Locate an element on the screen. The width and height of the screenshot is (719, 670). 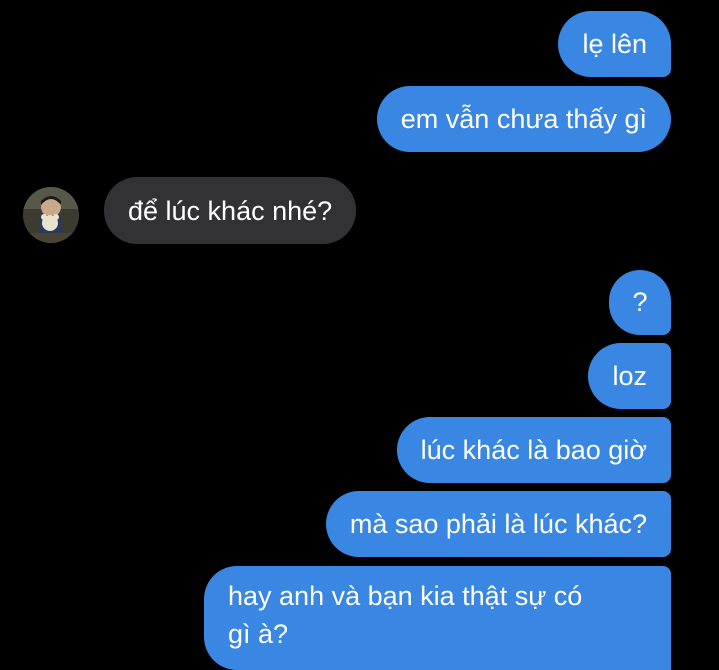
contact-avatar-photo-icon is located at coordinates (51, 215).